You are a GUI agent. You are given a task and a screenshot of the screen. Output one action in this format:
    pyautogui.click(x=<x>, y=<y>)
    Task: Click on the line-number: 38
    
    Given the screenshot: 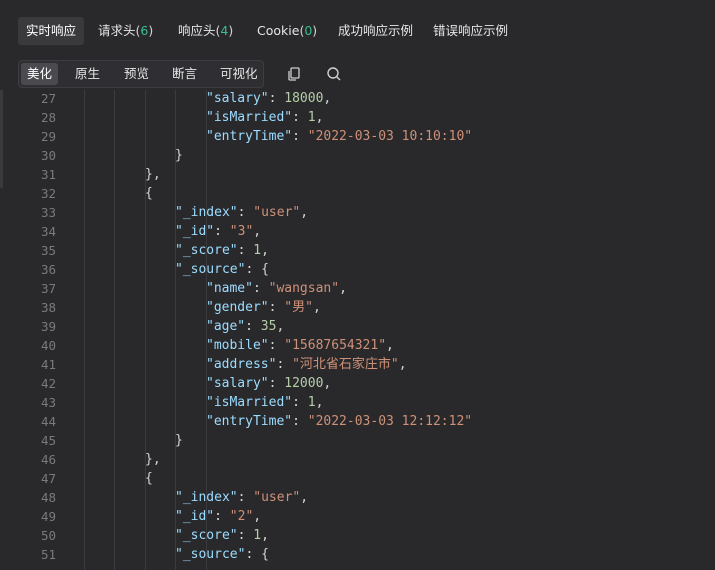 What is the action you would take?
    pyautogui.click(x=48, y=307)
    